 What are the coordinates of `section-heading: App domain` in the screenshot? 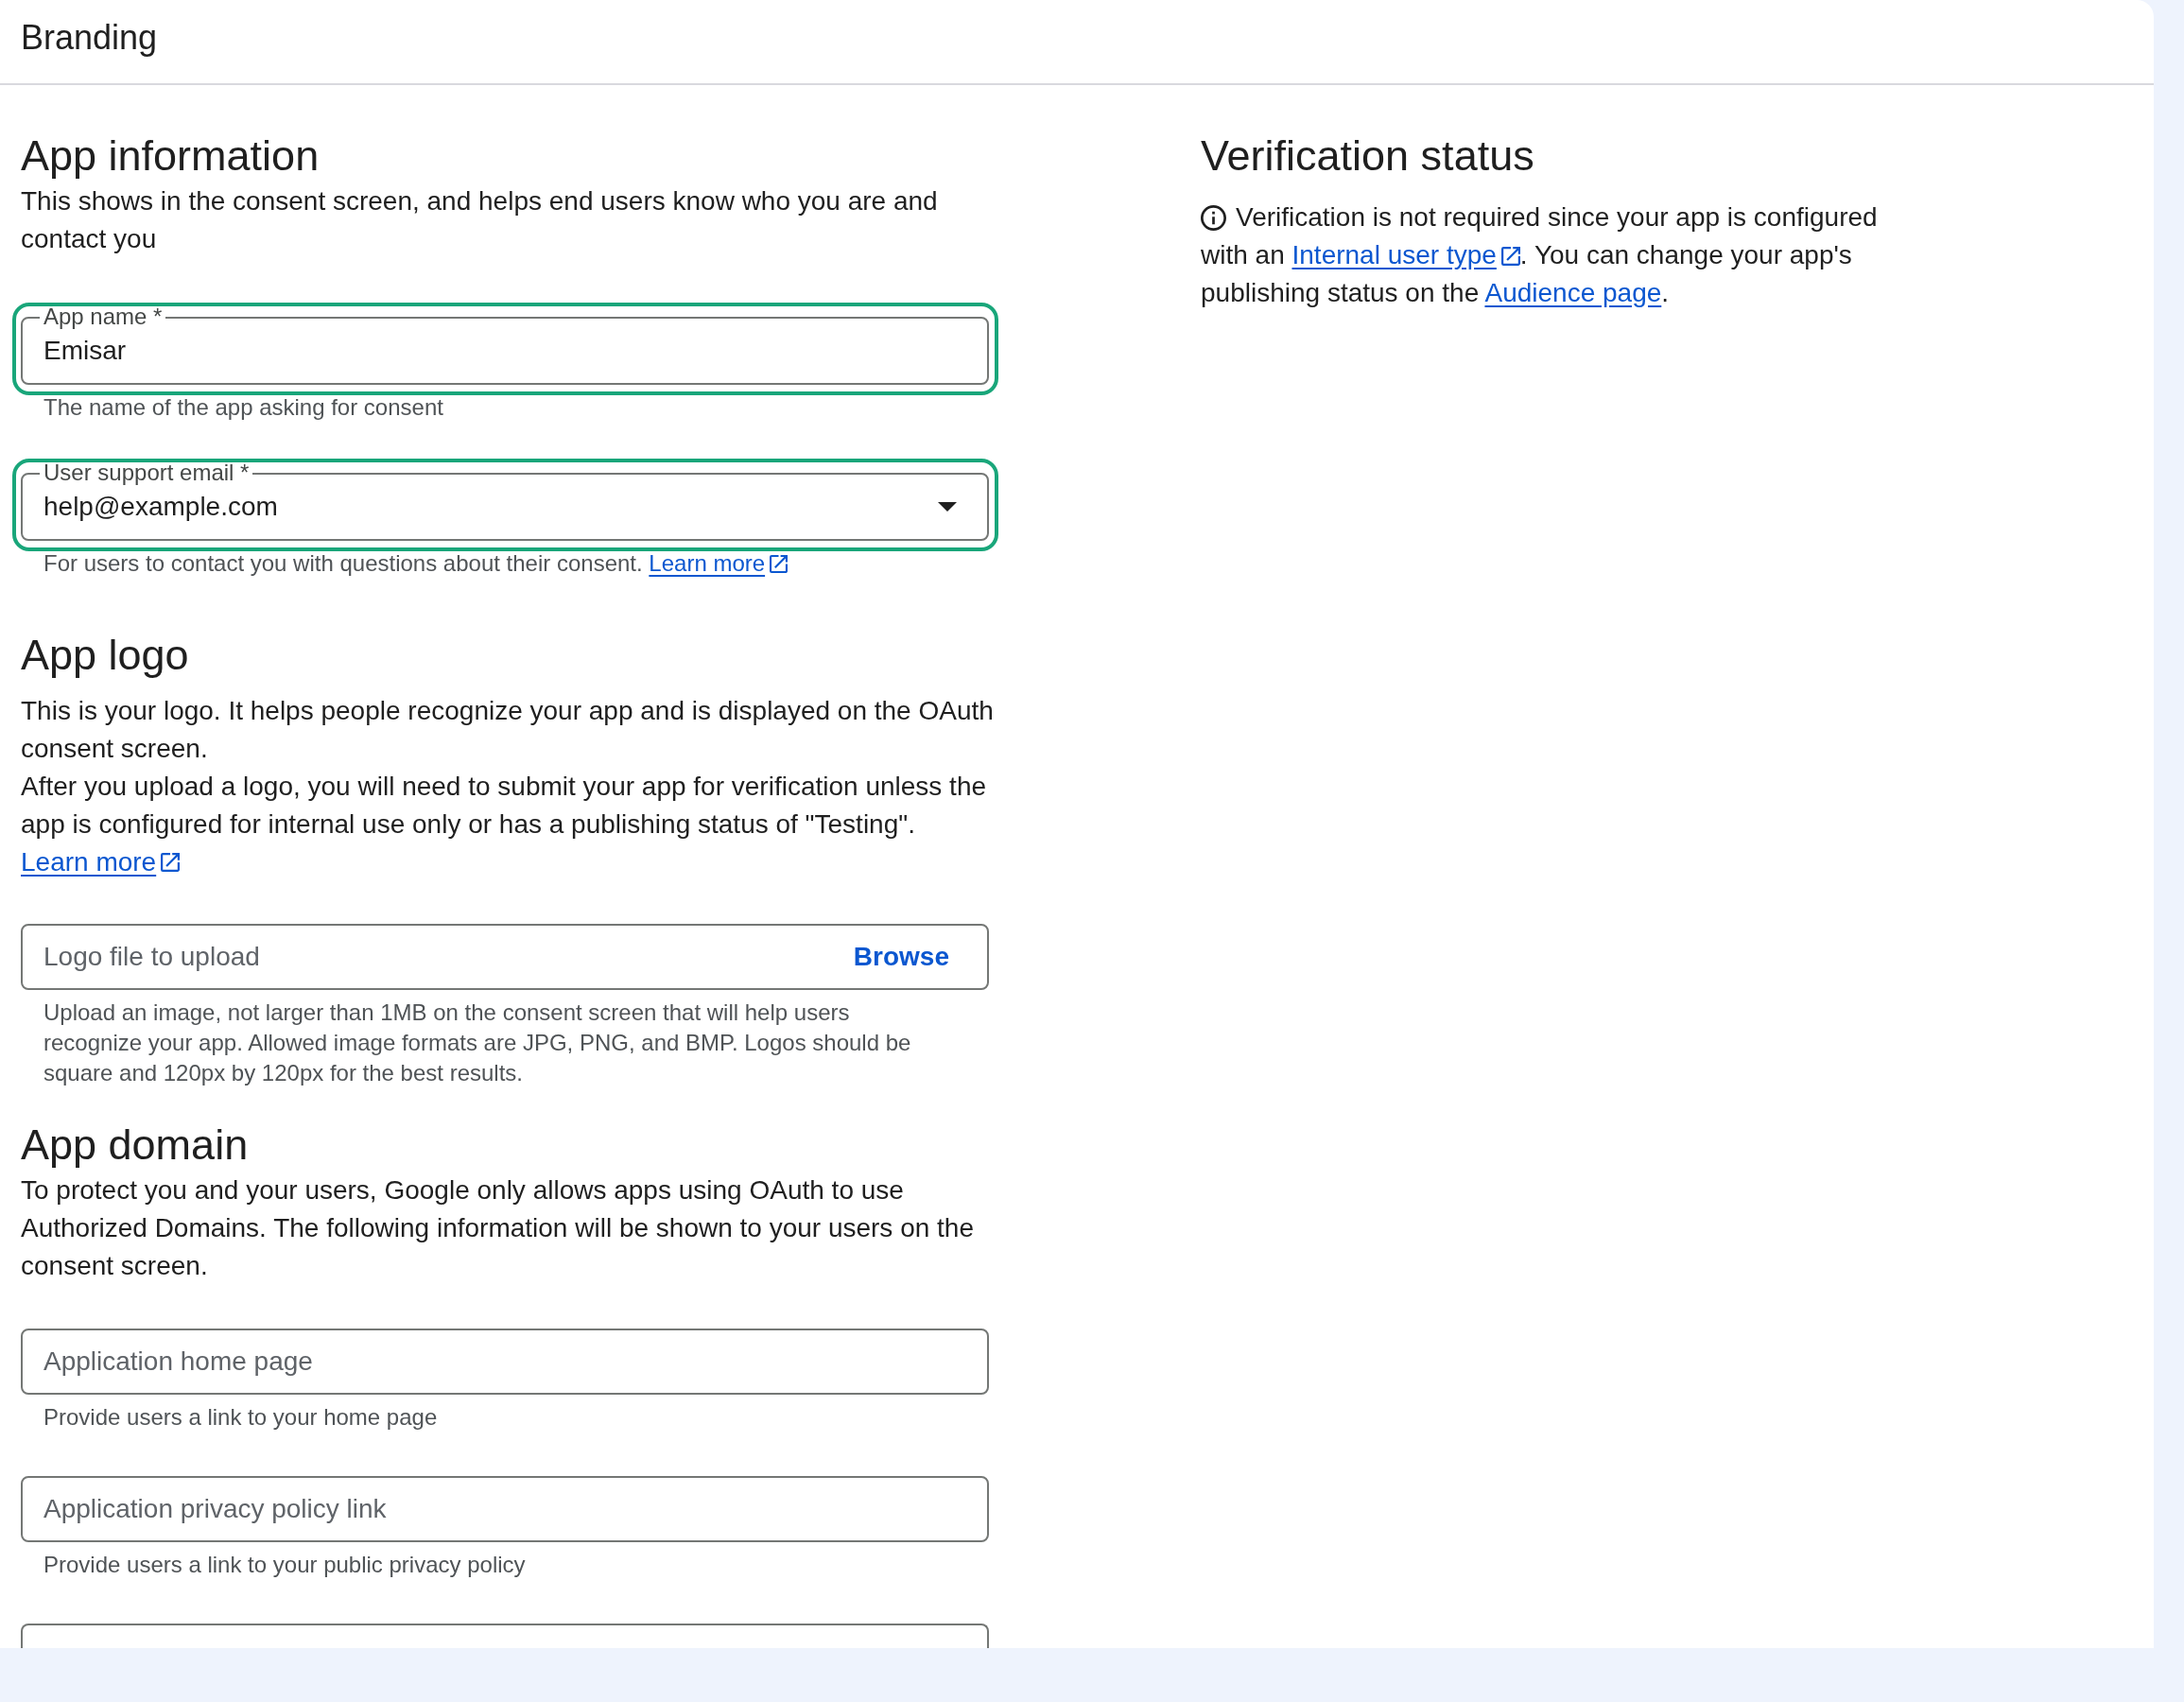 It's located at (135, 1145).